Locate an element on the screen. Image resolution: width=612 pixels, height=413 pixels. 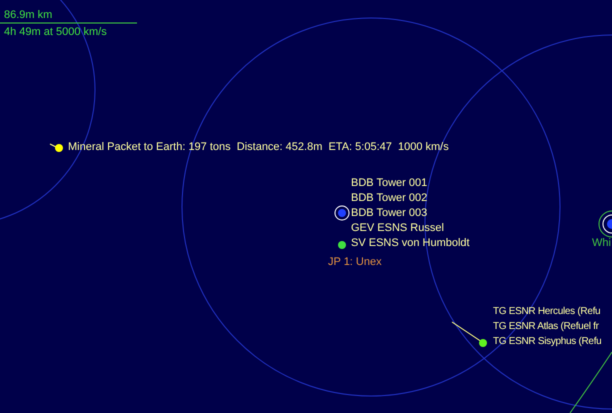
scale-distance: 86.9m km is located at coordinates (28, 15).